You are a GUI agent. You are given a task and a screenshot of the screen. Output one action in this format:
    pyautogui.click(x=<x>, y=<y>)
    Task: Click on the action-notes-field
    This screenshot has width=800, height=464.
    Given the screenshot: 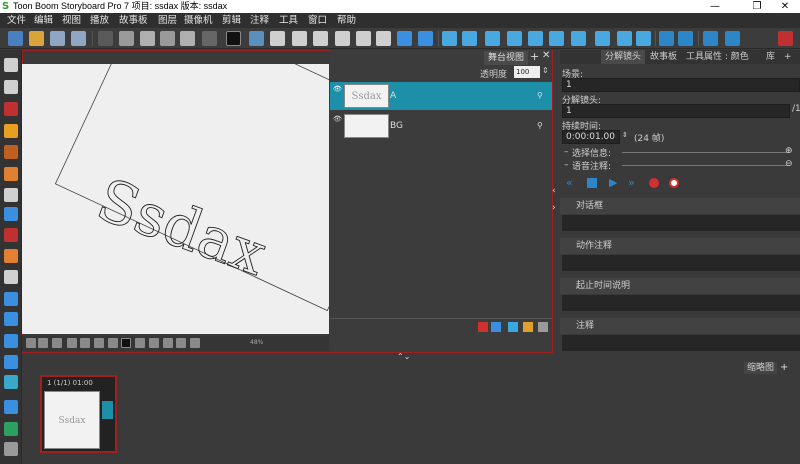 What is the action you would take?
    pyautogui.click(x=681, y=263)
    